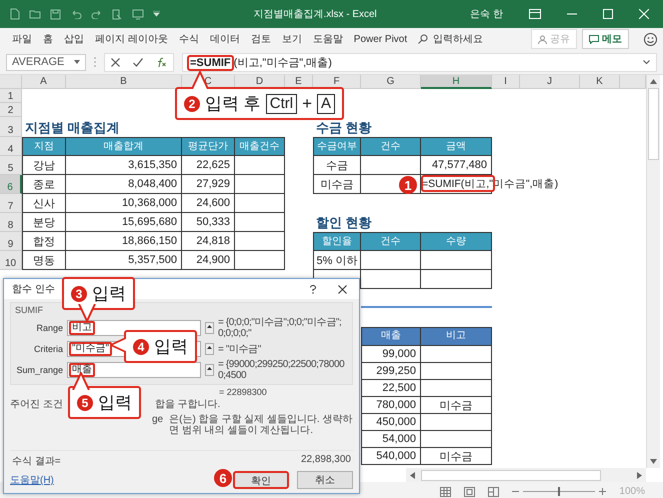 Image resolution: width=663 pixels, height=498 pixels. What do you see at coordinates (282, 370) in the screenshot?
I see `argument-result: = {99000;299250;22500;780000;4500` at bounding box center [282, 370].